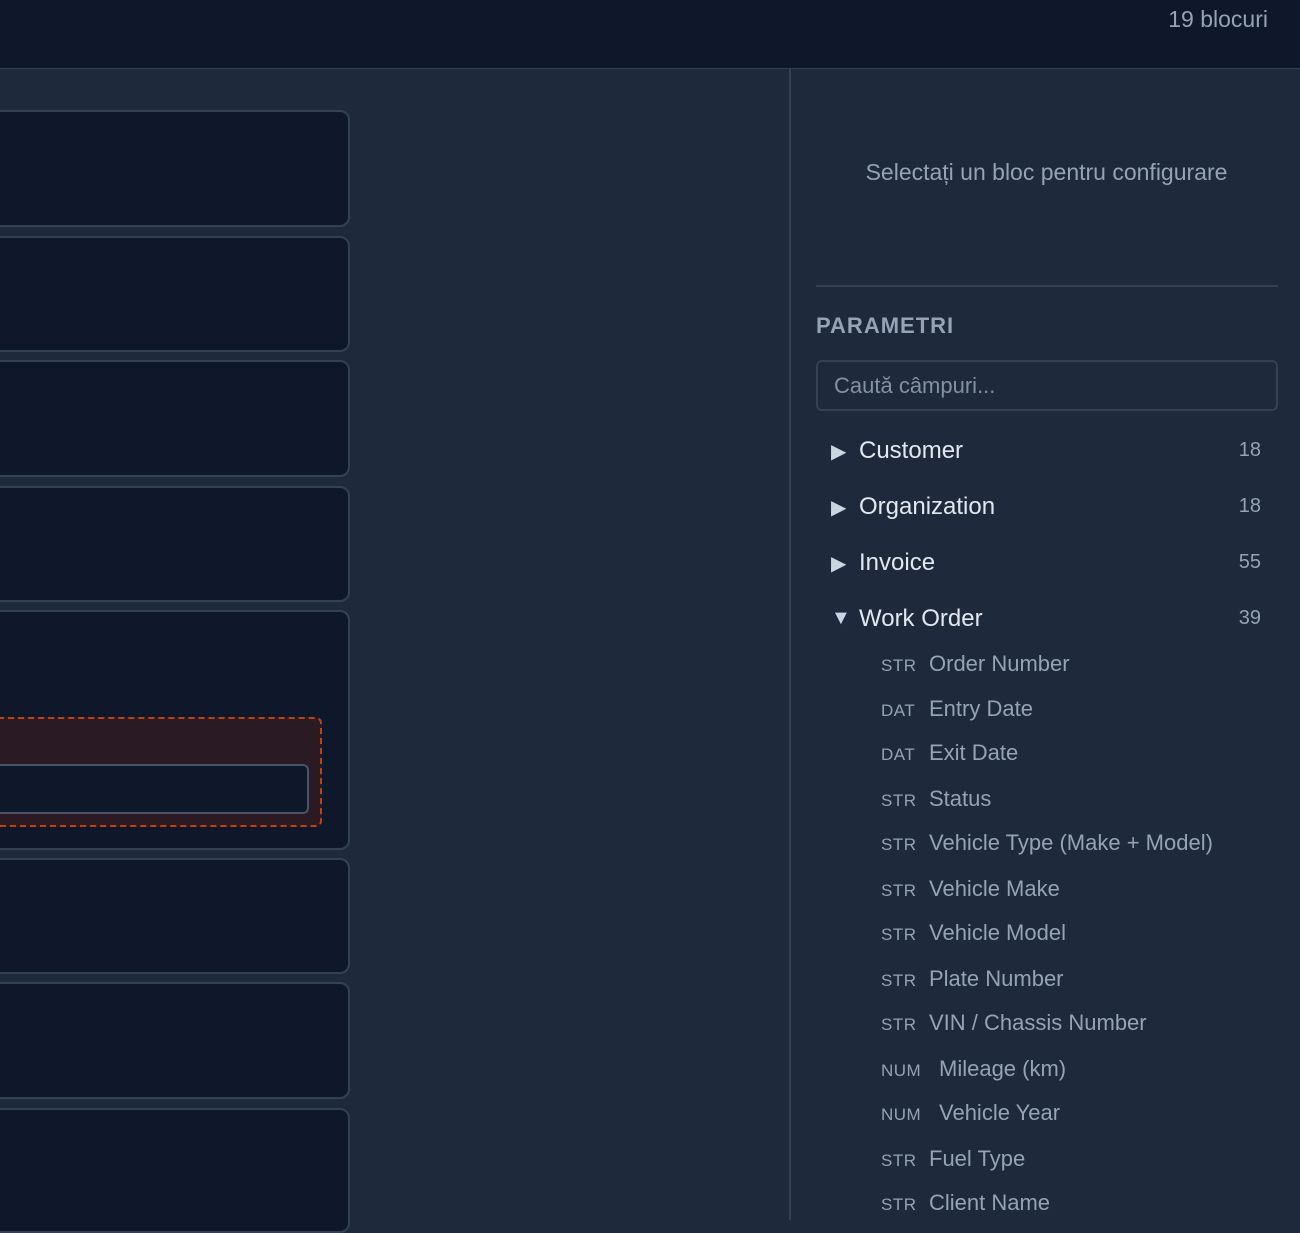  I want to click on empty-selection-message: Selectați un bloc pentru configurare, so click(1046, 172).